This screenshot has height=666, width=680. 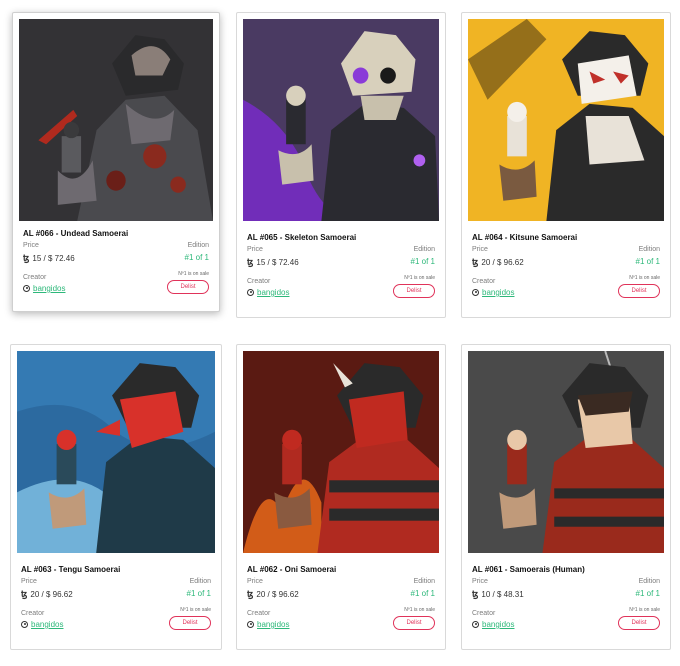 I want to click on nft-title: AL #063 - Tengu Samoerai, so click(x=71, y=569).